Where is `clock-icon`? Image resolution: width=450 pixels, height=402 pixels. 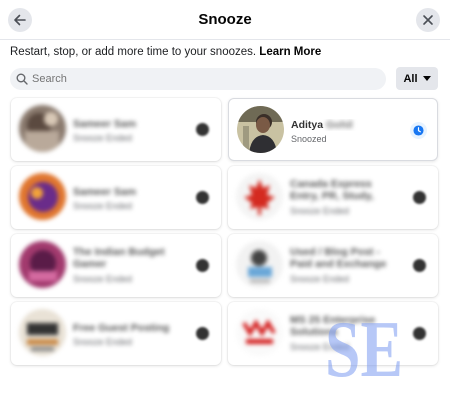 clock-icon is located at coordinates (418, 130).